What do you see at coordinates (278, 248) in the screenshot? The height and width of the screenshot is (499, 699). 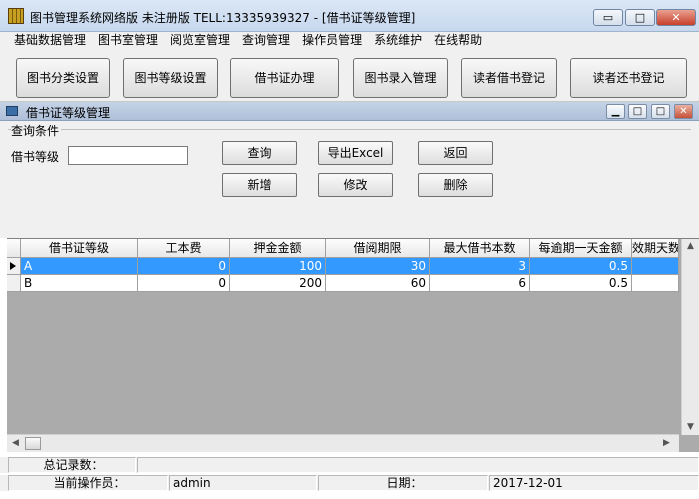 I see `col-header-deposit: 押金金额` at bounding box center [278, 248].